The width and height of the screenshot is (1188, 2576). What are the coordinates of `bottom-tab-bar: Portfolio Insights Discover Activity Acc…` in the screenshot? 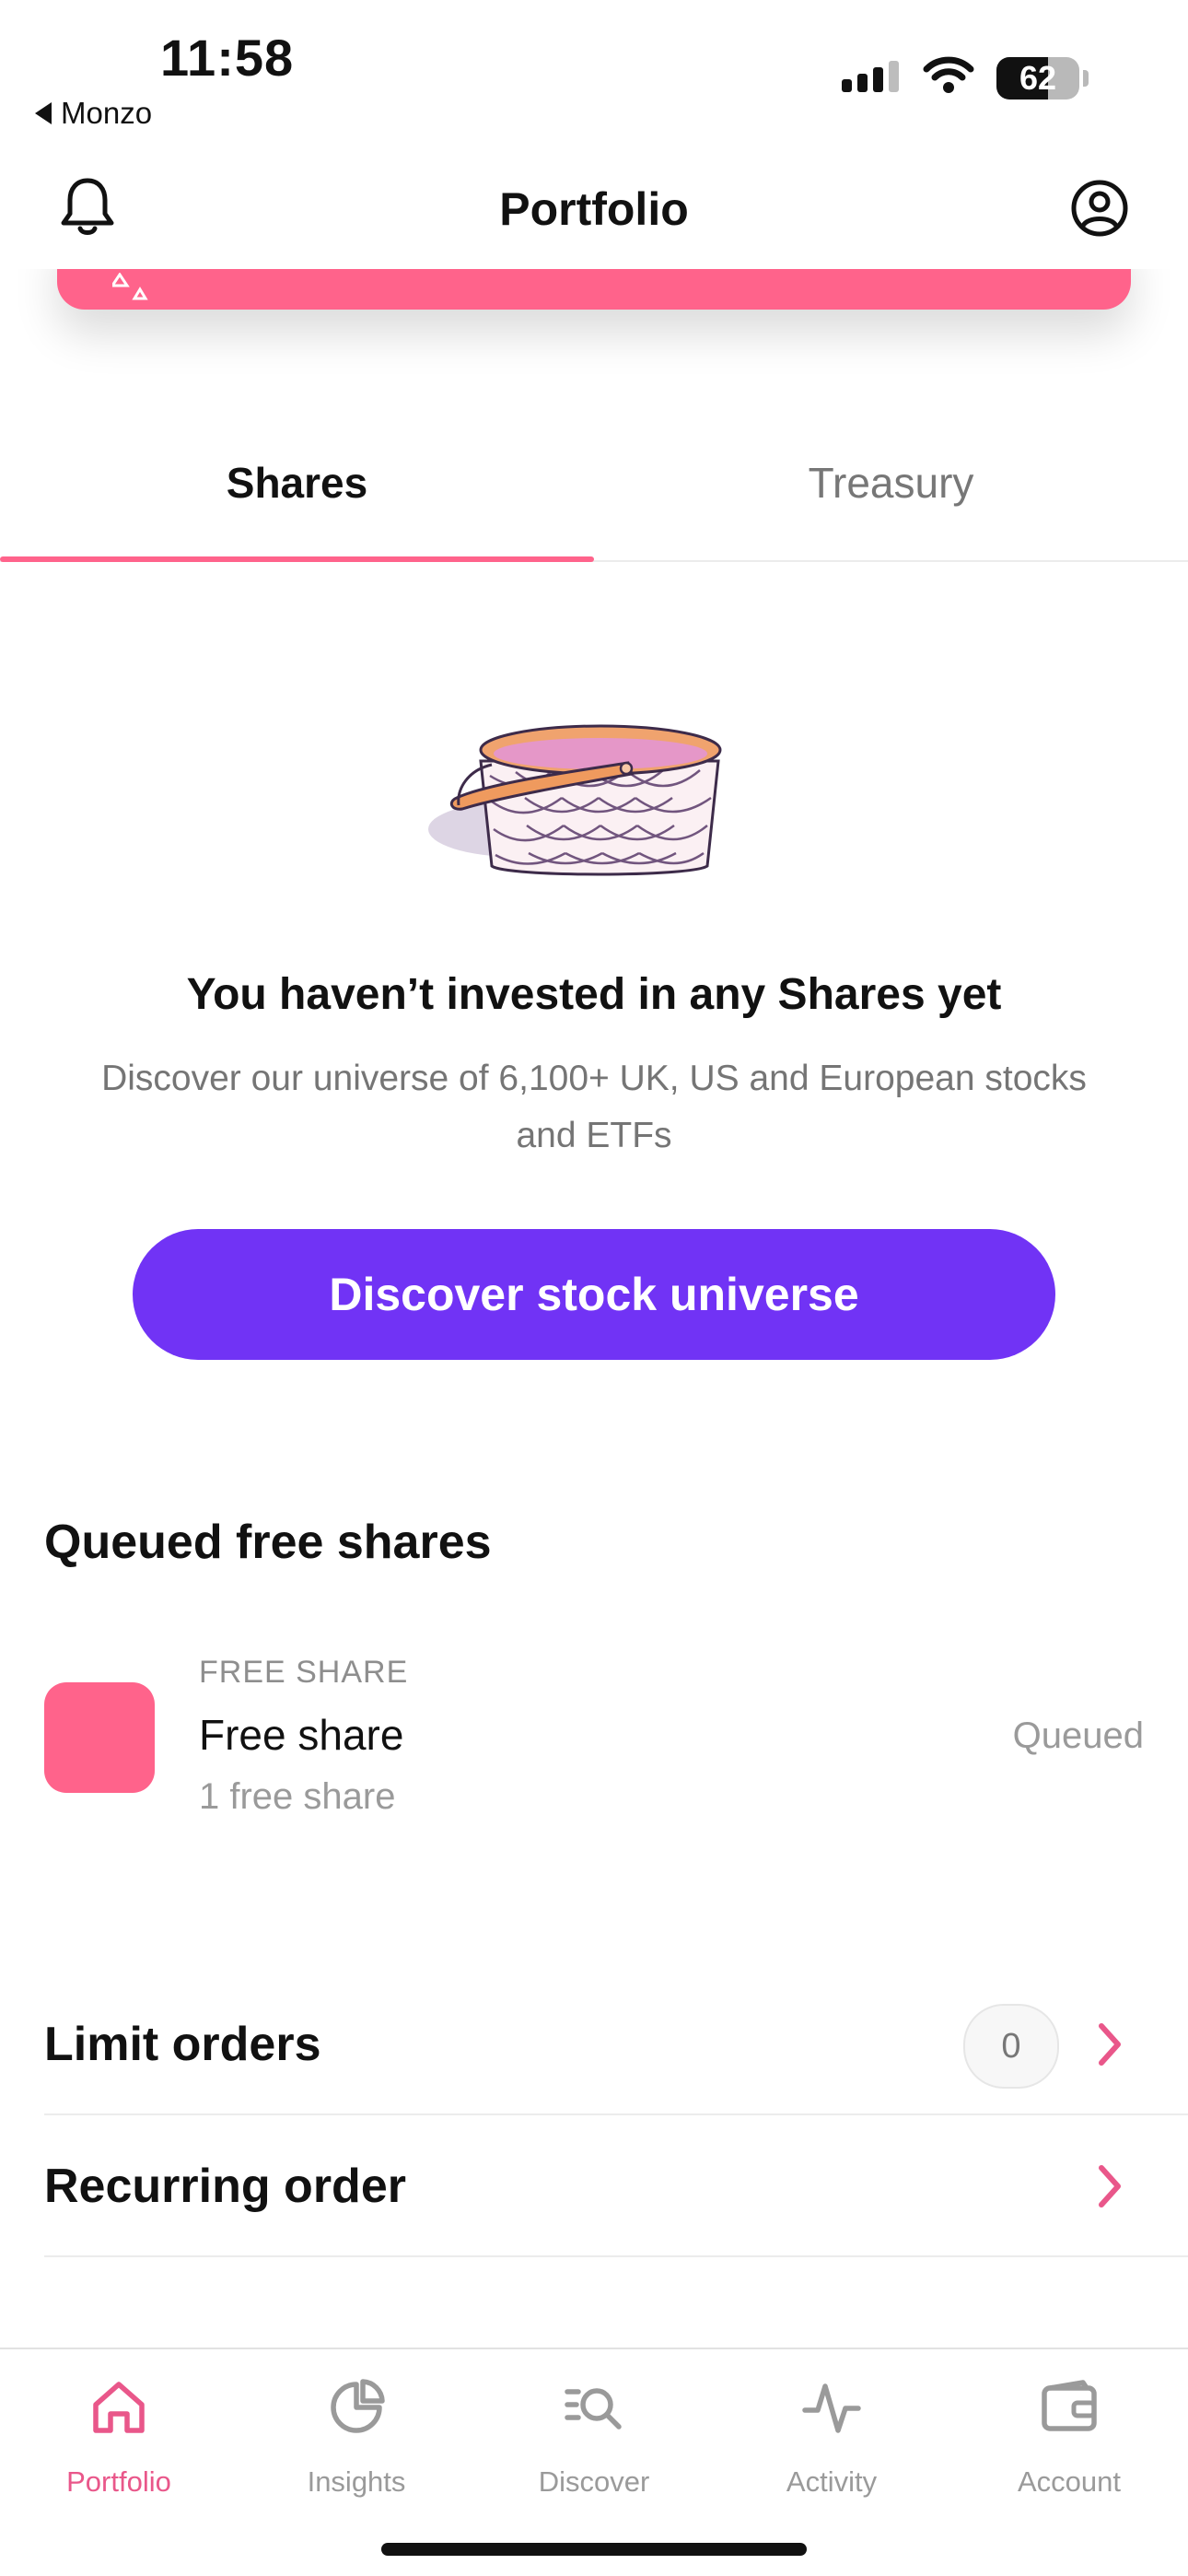 It's located at (594, 2462).